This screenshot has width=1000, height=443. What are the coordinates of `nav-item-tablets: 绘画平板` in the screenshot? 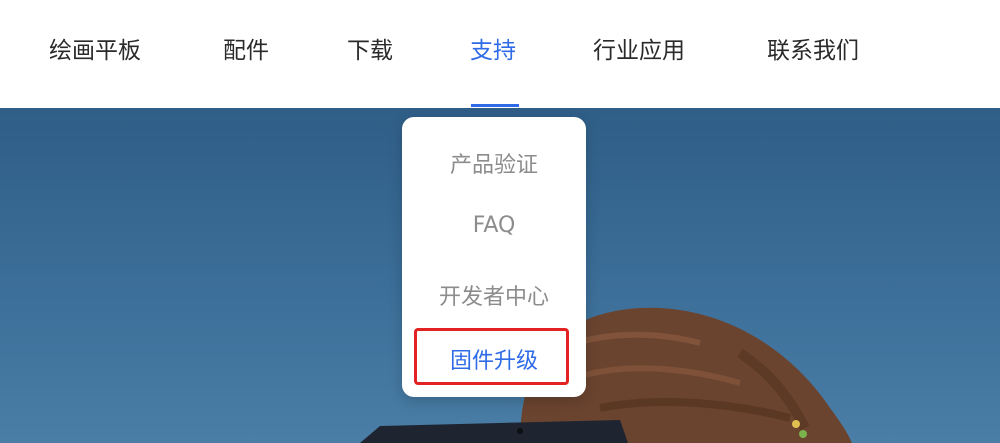 It's located at (95, 51).